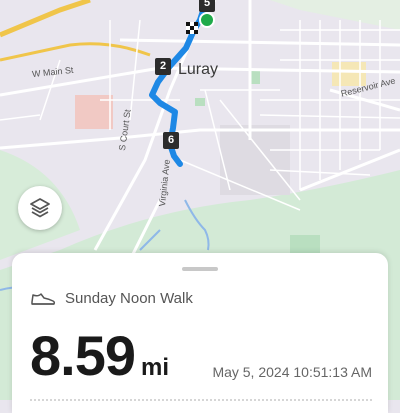  Describe the element at coordinates (83, 355) in the screenshot. I see `distance-value: 8.59` at that location.